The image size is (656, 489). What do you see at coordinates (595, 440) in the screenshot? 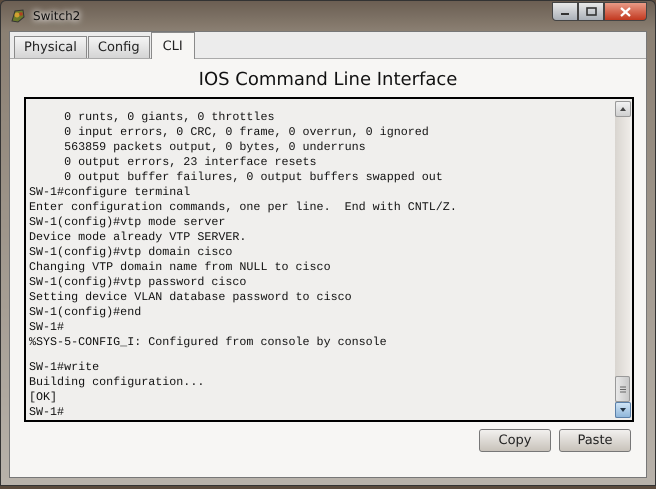
I see `action-button: Paste` at bounding box center [595, 440].